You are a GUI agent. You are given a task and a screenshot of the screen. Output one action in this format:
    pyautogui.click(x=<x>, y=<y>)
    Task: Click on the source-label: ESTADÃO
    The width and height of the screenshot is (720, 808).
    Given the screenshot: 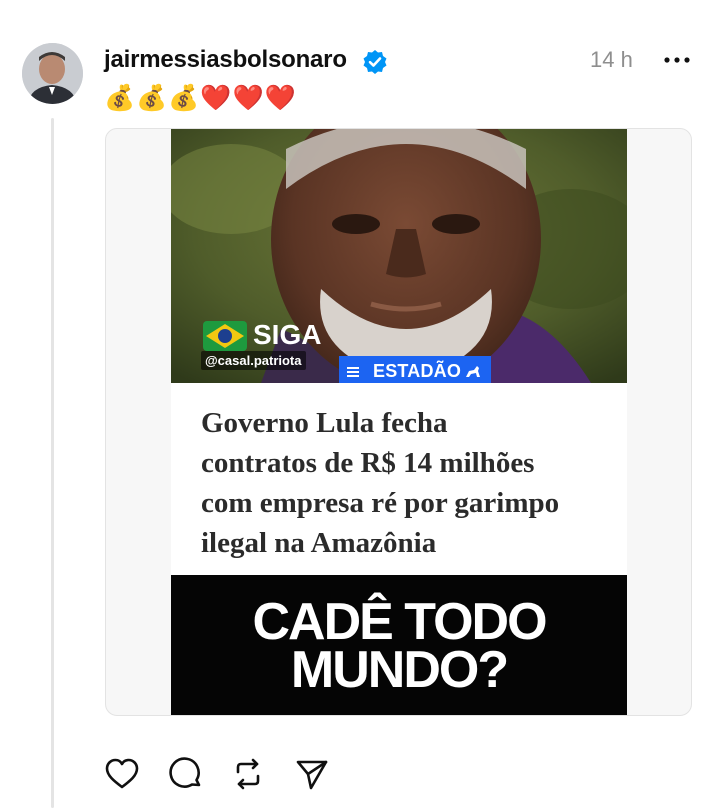 What is the action you would take?
    pyautogui.click(x=417, y=371)
    